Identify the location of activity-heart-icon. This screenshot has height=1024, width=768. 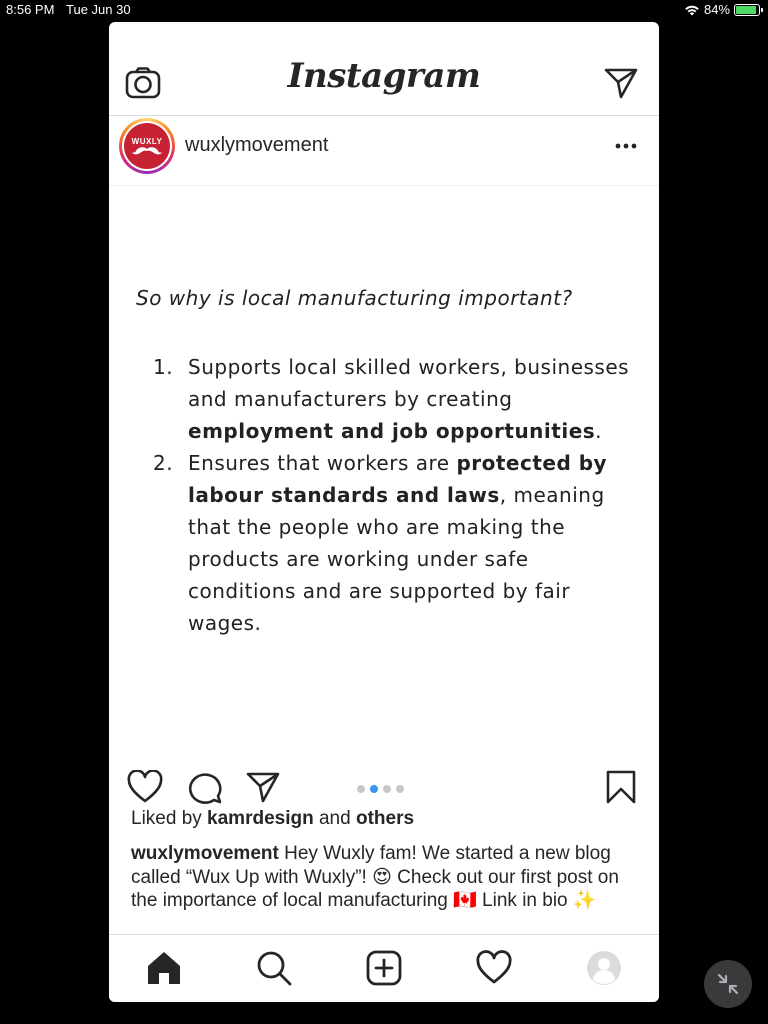
(494, 968).